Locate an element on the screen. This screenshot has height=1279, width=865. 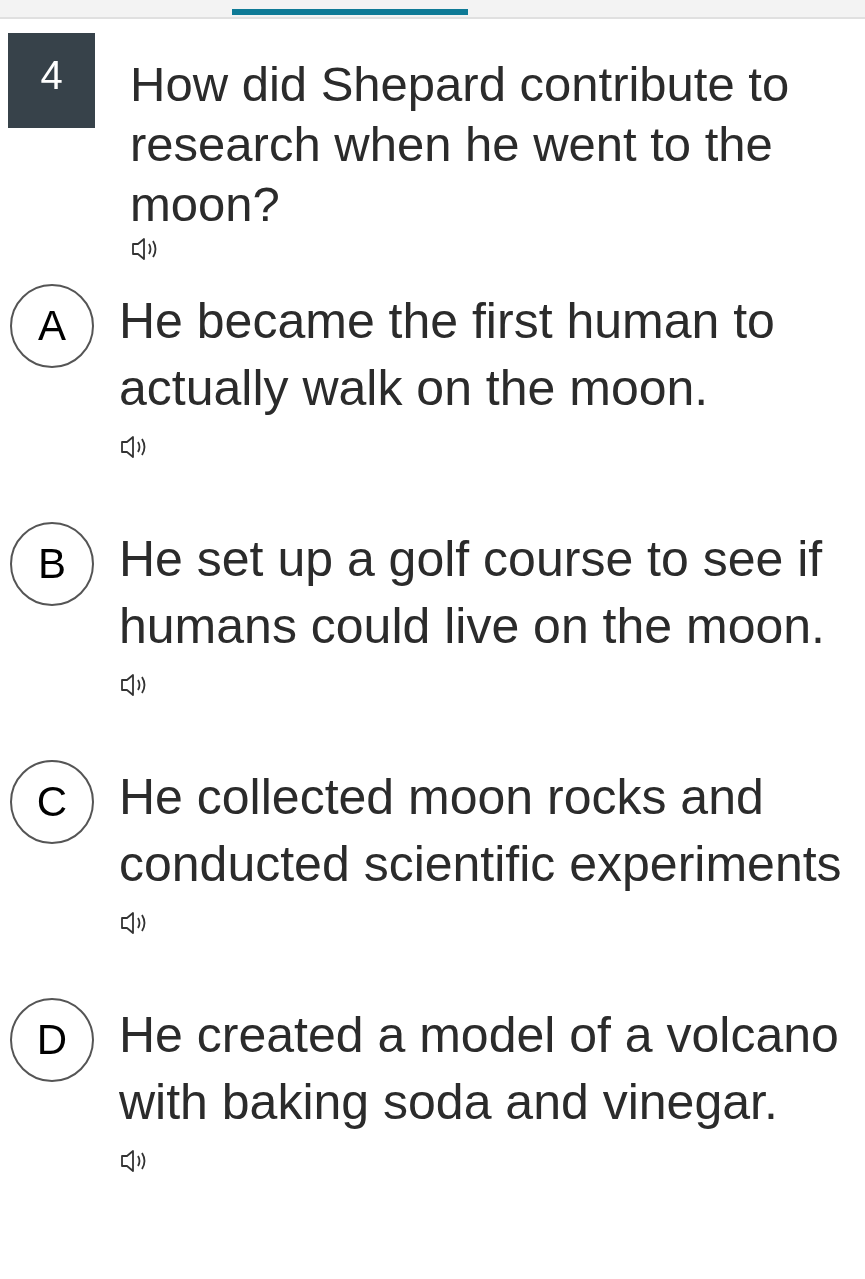
option-text: He became the first human to actually walk on the moon. is located at coordinates (447, 354).